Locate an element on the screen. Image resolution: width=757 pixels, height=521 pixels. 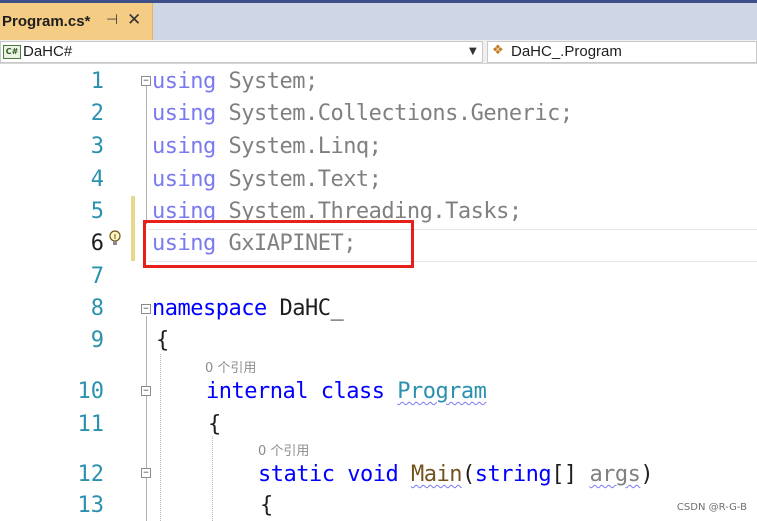
code-line: using System; is located at coordinates (235, 81).